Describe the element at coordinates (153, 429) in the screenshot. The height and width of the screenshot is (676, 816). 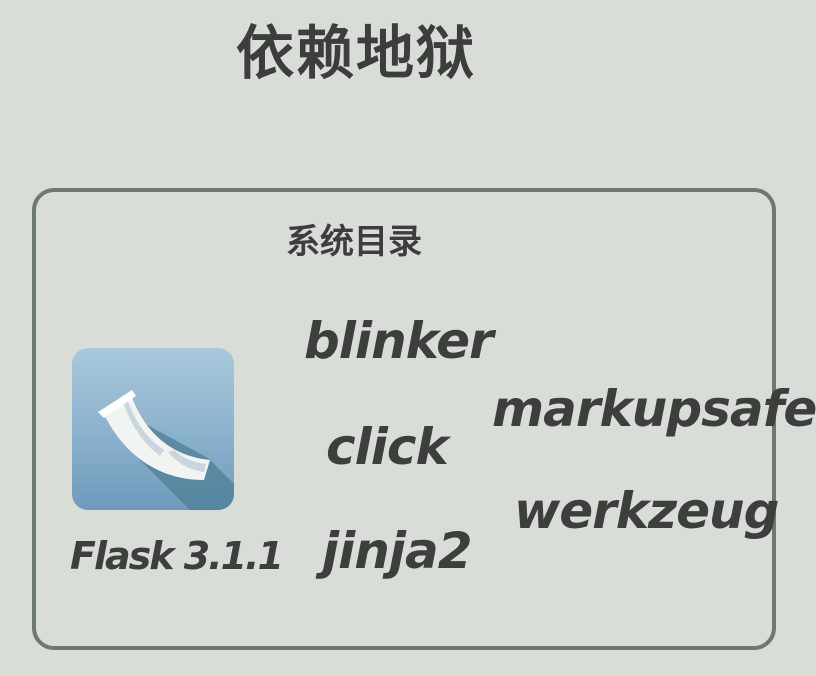
I see `flask-horn-icon` at that location.